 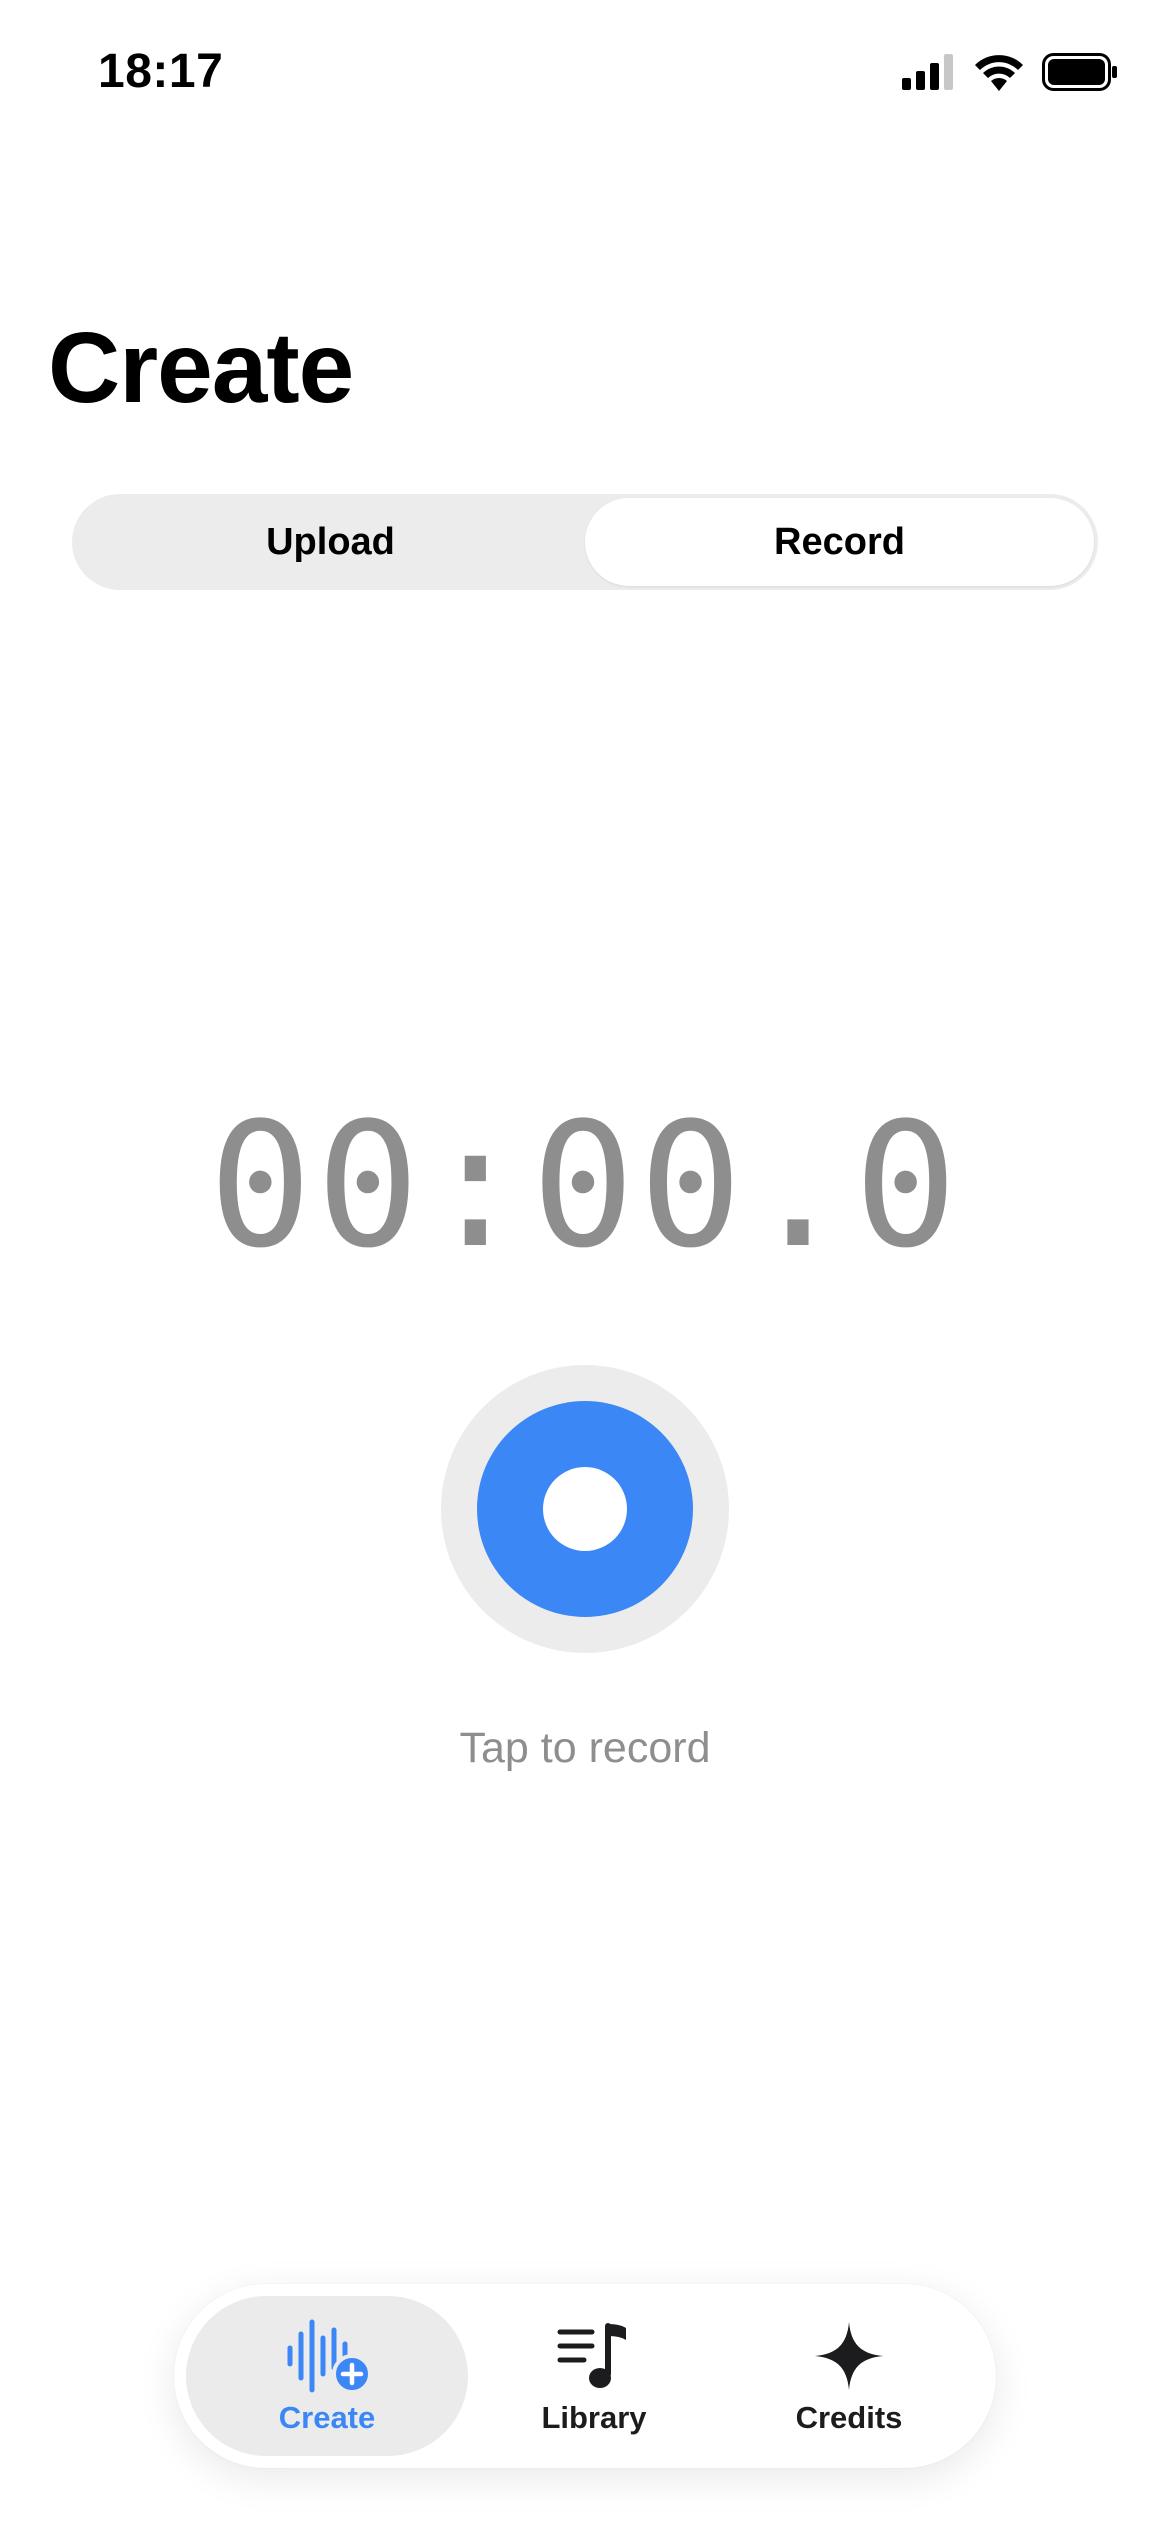 What do you see at coordinates (594, 2417) in the screenshot?
I see `tab-library-label: Library` at bounding box center [594, 2417].